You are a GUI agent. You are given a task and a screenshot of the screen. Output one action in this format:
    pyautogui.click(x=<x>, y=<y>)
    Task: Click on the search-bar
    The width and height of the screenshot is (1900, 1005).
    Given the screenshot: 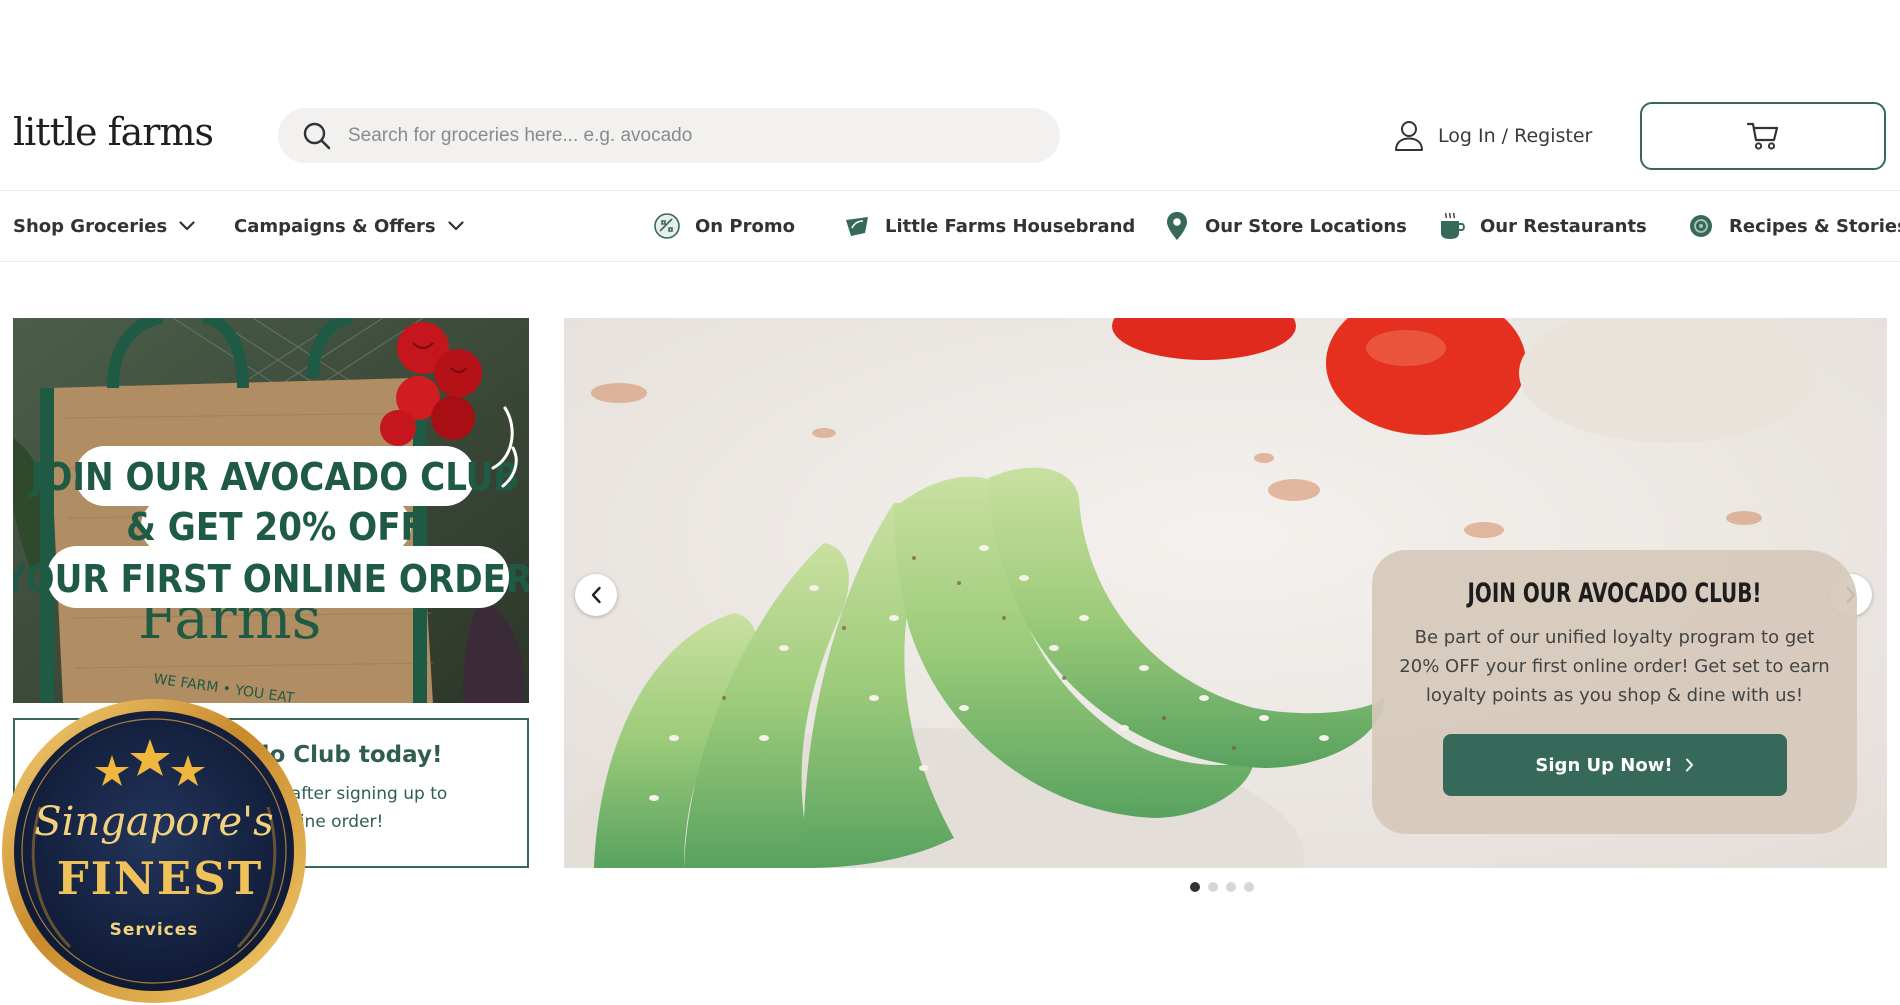 What is the action you would take?
    pyautogui.click(x=669, y=135)
    